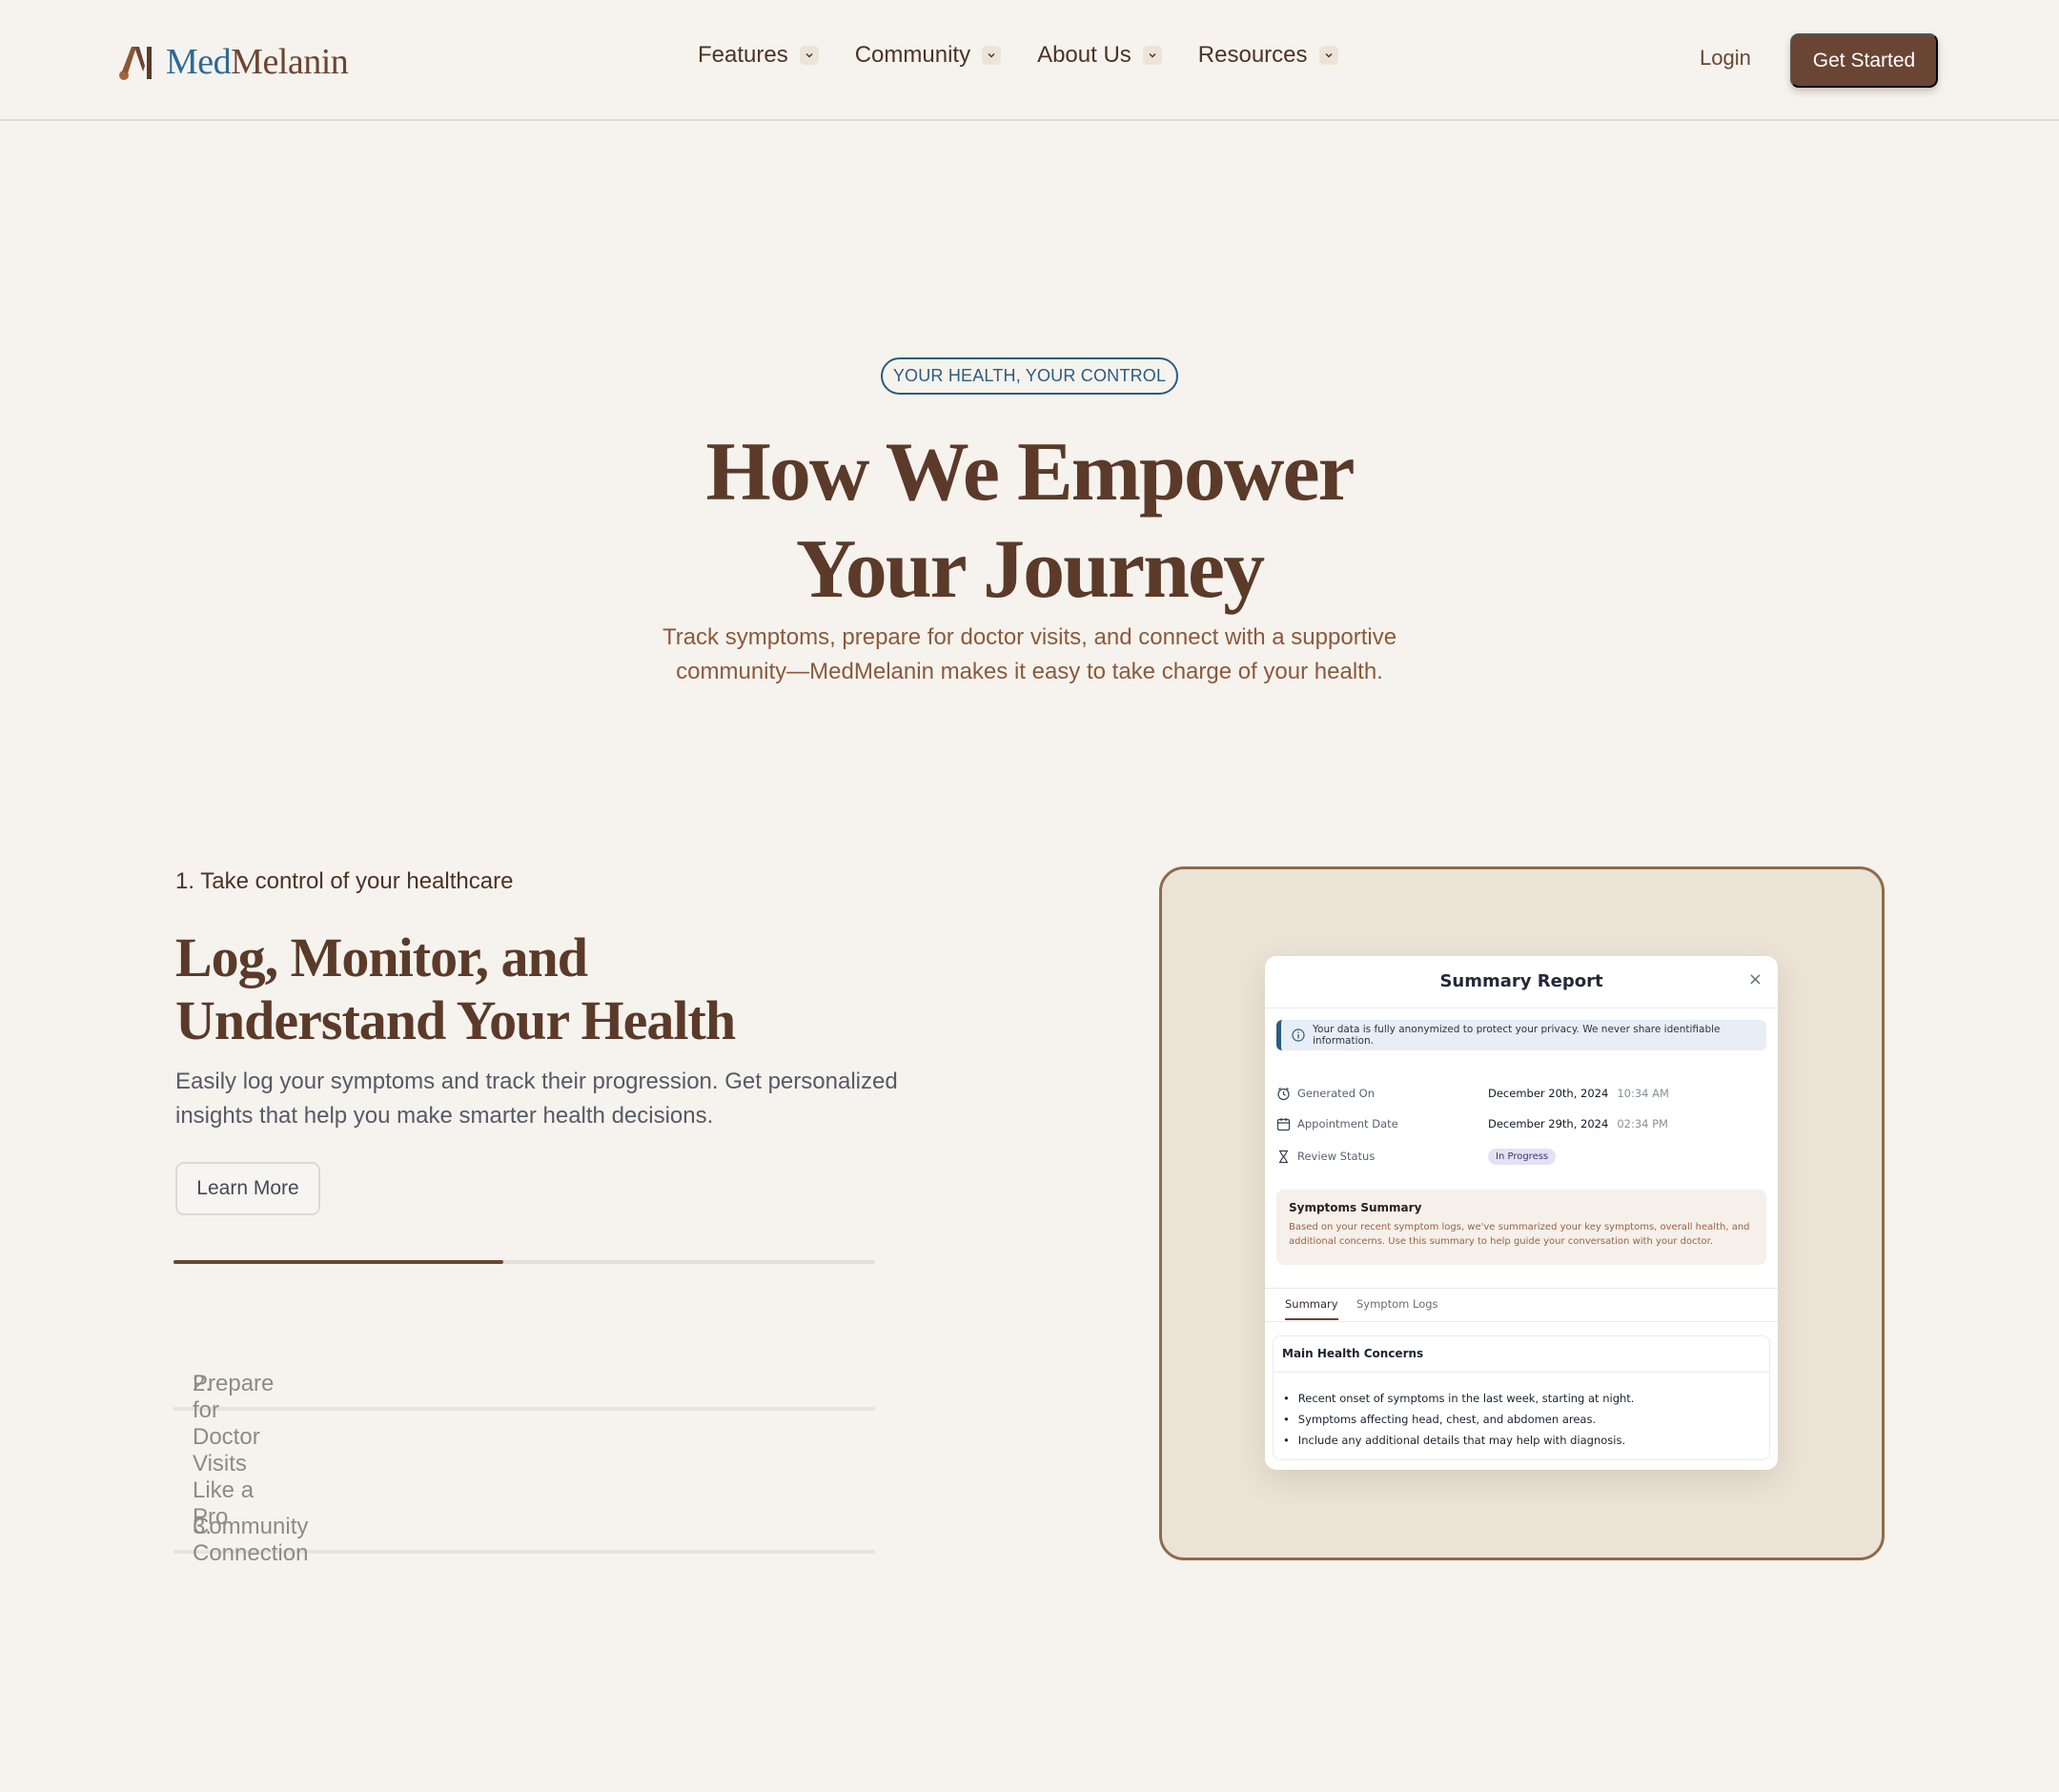 The height and width of the screenshot is (1792, 2059). Describe the element at coordinates (1252, 55) in the screenshot. I see `menu-resources-label: Resources` at that location.